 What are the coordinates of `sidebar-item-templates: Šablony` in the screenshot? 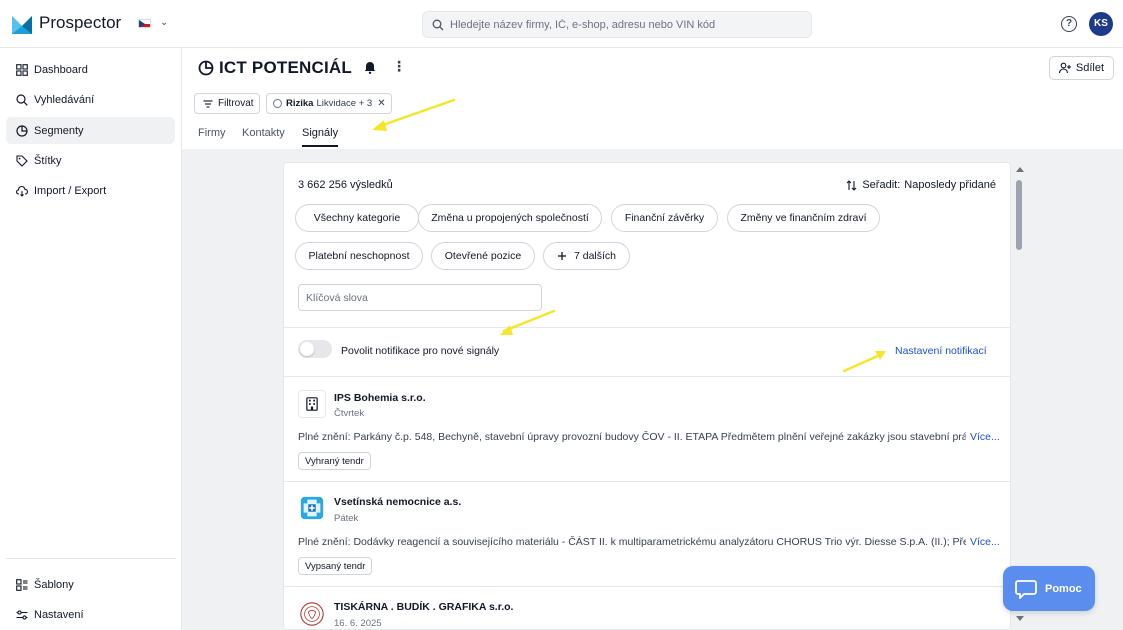 It's located at (90, 584).